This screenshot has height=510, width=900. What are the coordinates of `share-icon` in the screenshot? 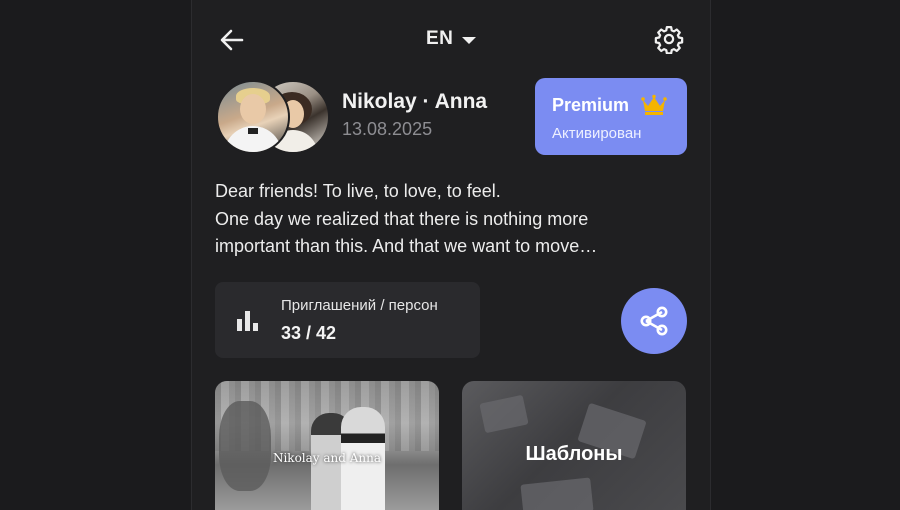 It's located at (654, 321).